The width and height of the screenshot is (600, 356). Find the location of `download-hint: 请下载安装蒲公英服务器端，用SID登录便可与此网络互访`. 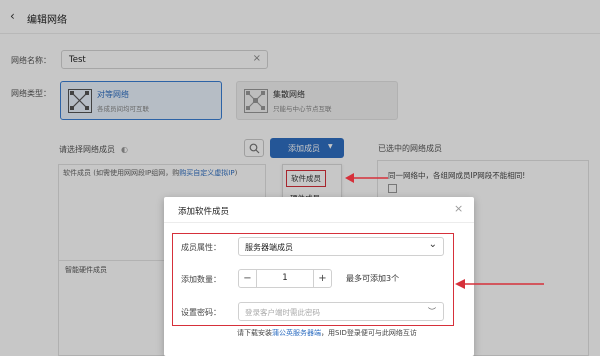

download-hint: 请下载安装蒲公英服务器端，用SID登录便可与此网络互访 is located at coordinates (327, 333).